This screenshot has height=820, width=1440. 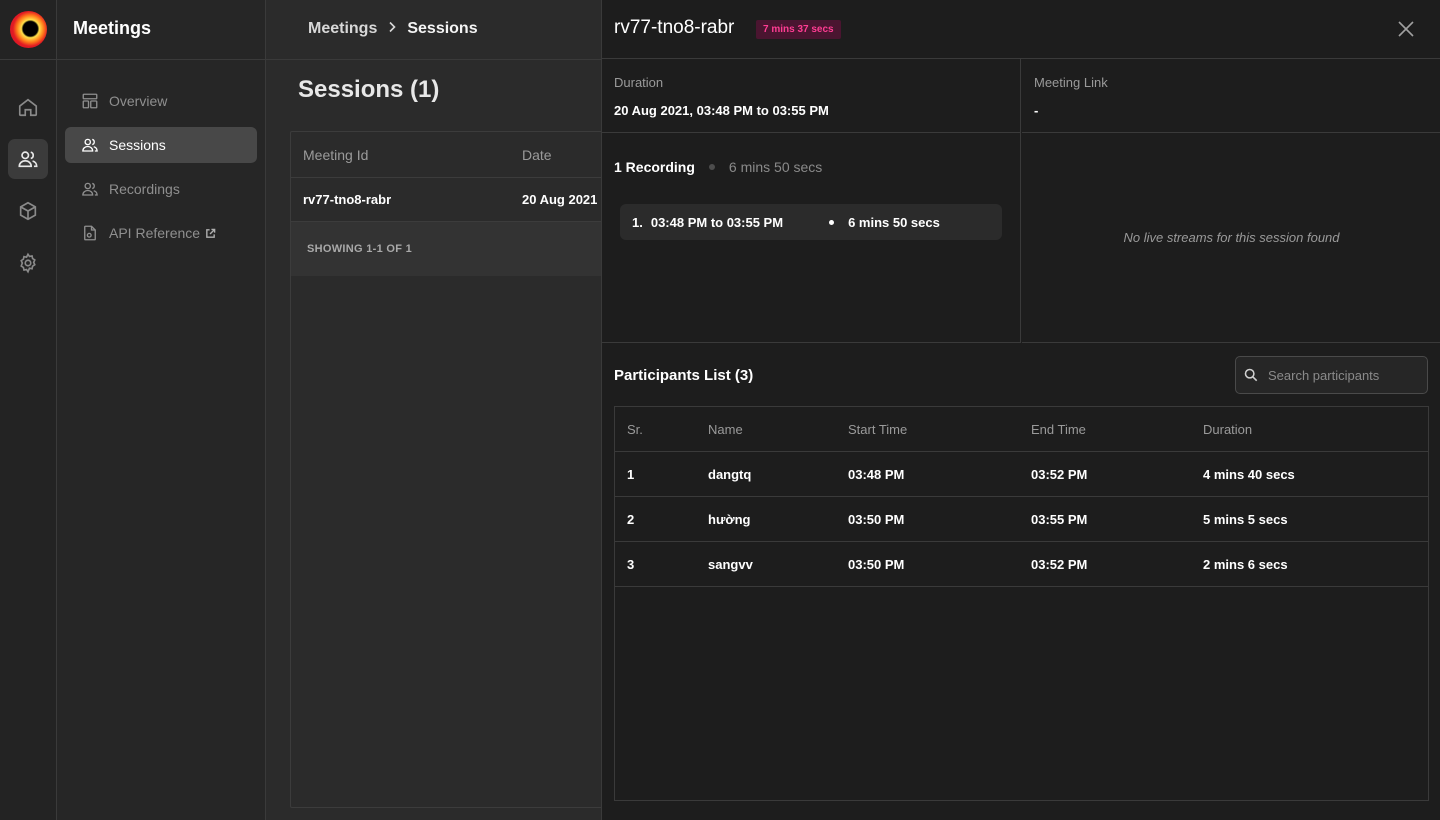 I want to click on recording-item: 1. 03:48 PM to 03:55 PM 6 mins 50 secs, so click(x=811, y=222).